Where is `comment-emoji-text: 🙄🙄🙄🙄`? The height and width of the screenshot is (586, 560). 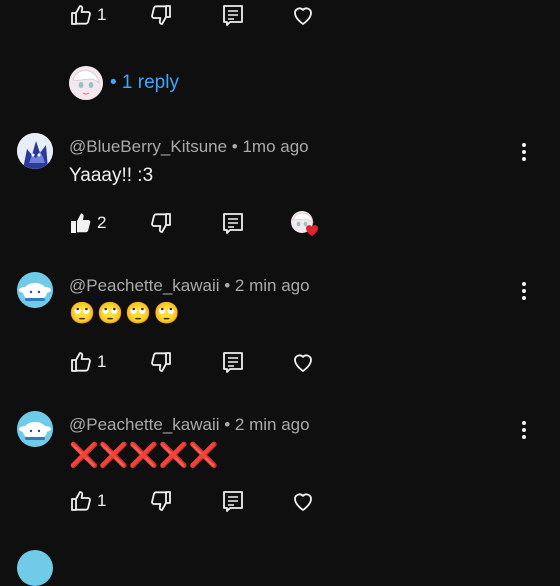
comment-emoji-text: 🙄🙄🙄🙄 is located at coordinates (125, 313).